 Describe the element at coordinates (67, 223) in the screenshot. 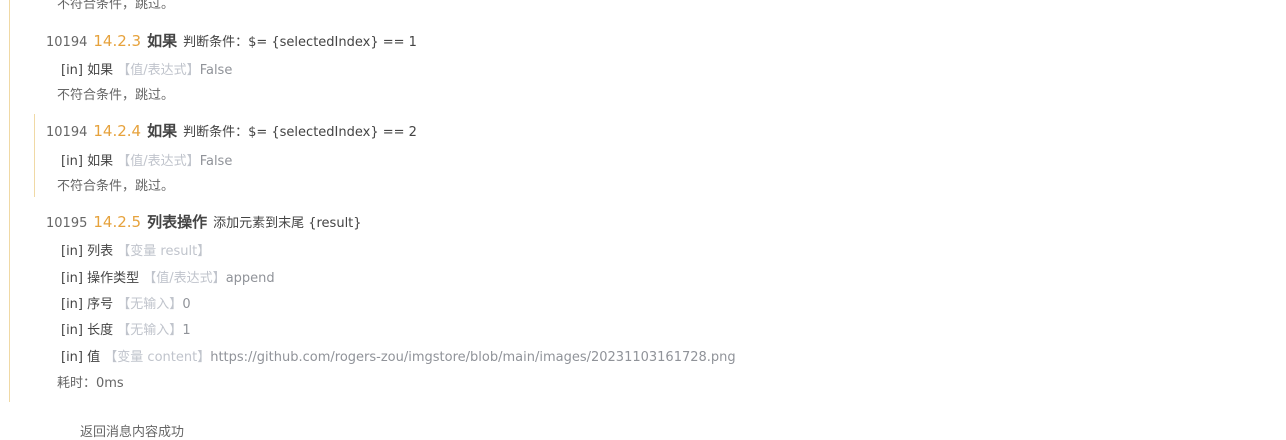

I see `line-number: 10195` at that location.